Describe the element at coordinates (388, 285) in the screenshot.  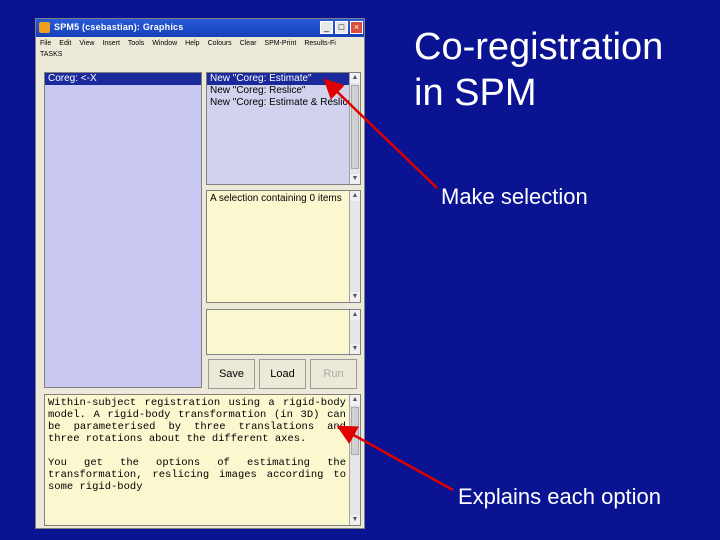
I see `callout-arrows` at that location.